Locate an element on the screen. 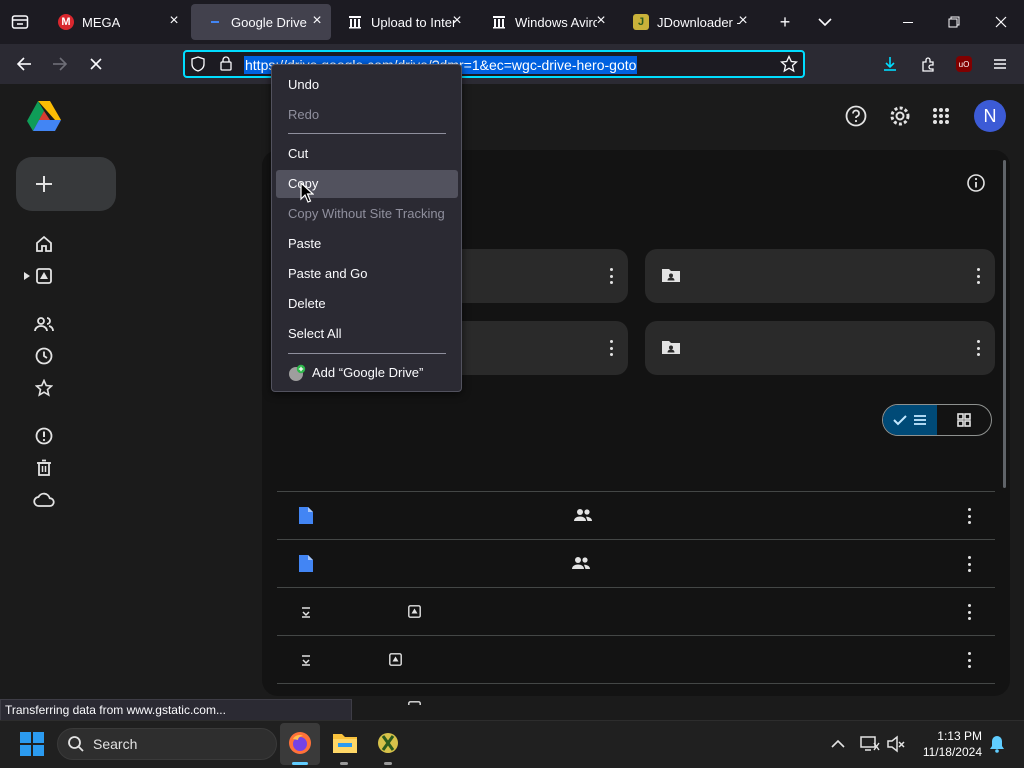 The image size is (1024, 768). google-drive-icon is located at coordinates (215, 22).